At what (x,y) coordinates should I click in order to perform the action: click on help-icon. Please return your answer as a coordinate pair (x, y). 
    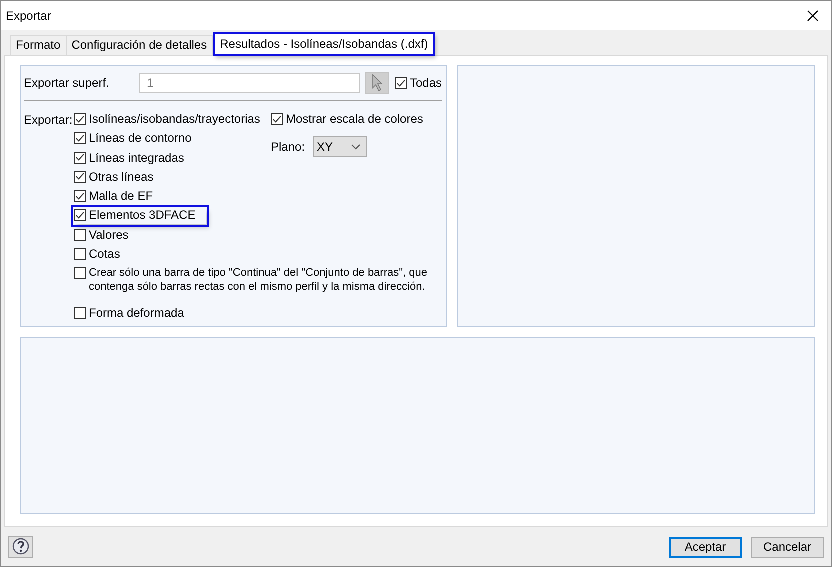
    Looking at the image, I should click on (21, 547).